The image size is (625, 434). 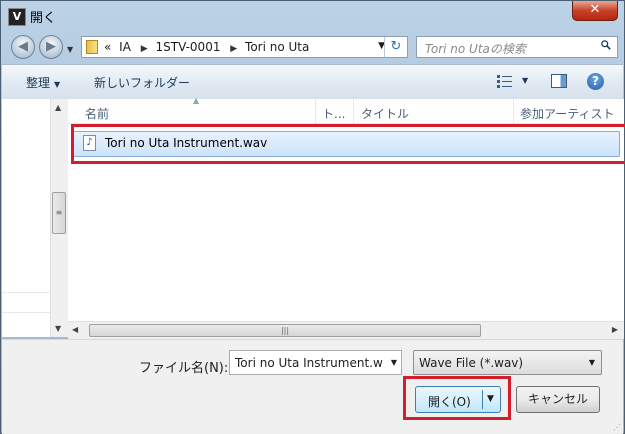 I want to click on vertical-scrollbar: ▲ ≡ ▼, so click(x=59, y=218).